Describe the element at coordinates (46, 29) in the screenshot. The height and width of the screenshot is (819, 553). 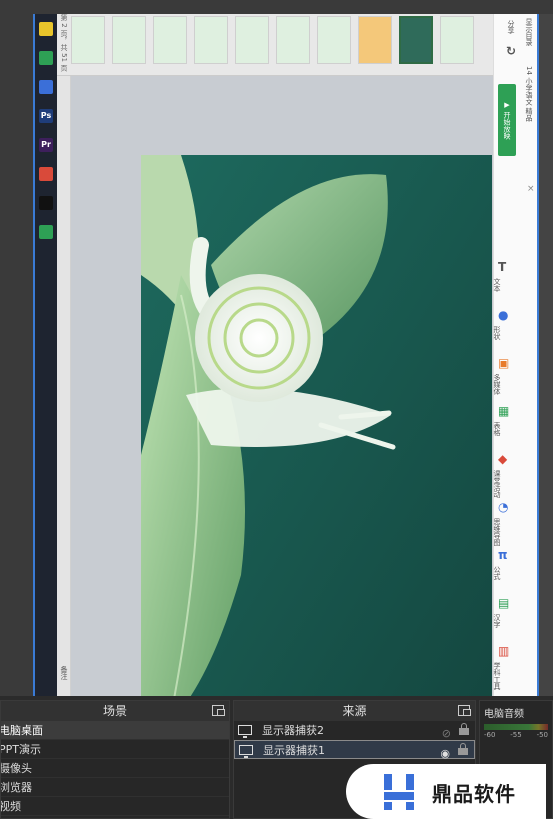
I see `notes-icon` at that location.